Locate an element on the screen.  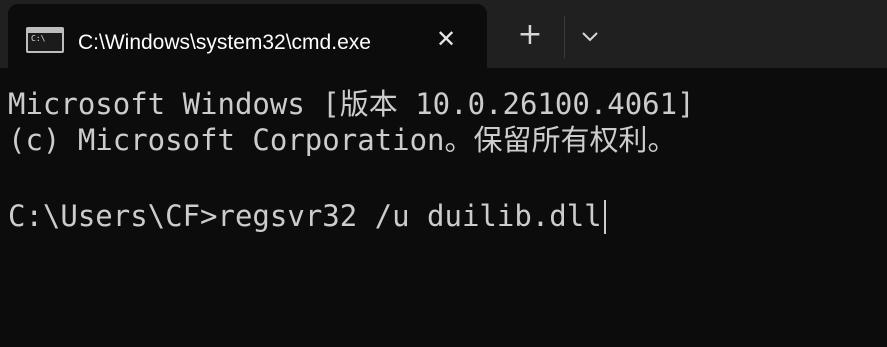
cmd-icon-titlebar is located at coordinates (45, 31).